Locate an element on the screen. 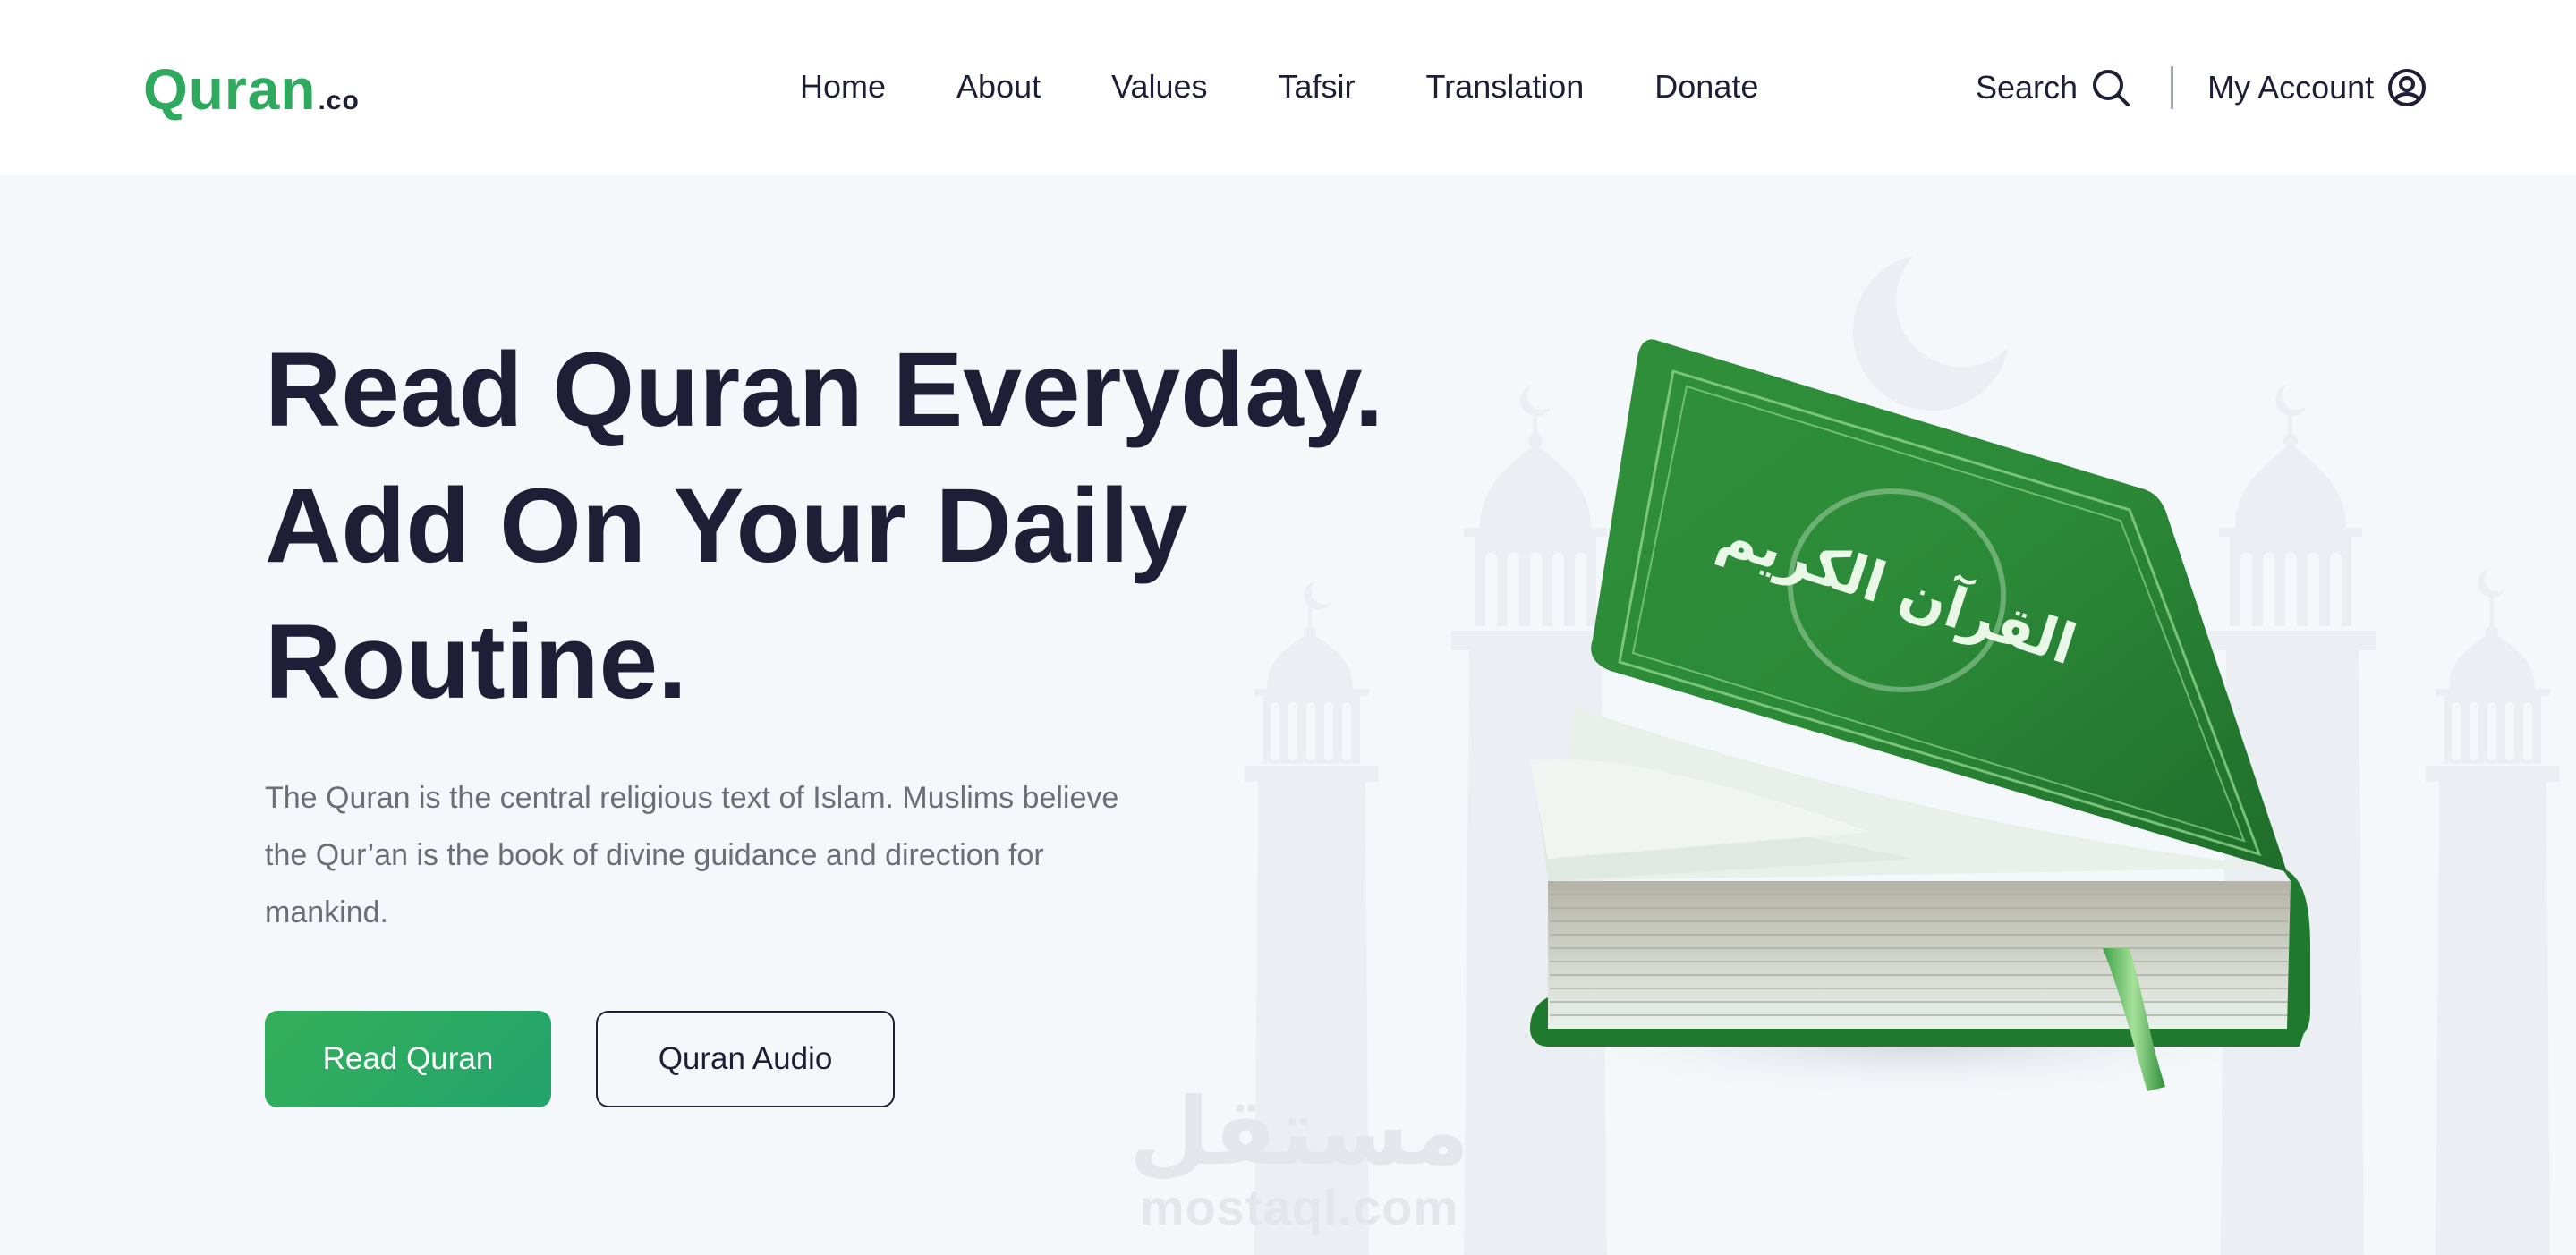 This screenshot has width=2576, height=1255. headline-line-1: Read Quran Everyday. is located at coordinates (824, 390).